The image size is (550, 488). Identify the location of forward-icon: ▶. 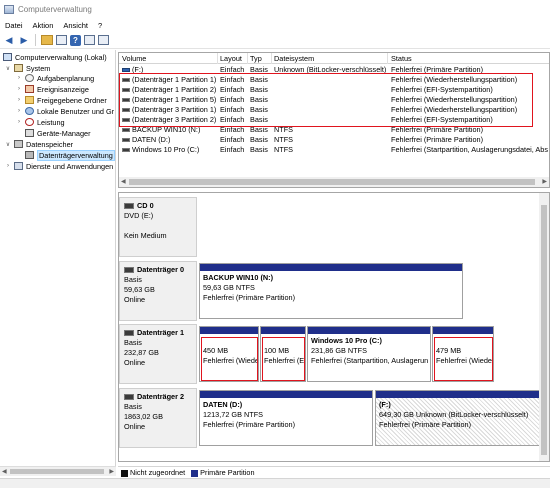
(24, 40).